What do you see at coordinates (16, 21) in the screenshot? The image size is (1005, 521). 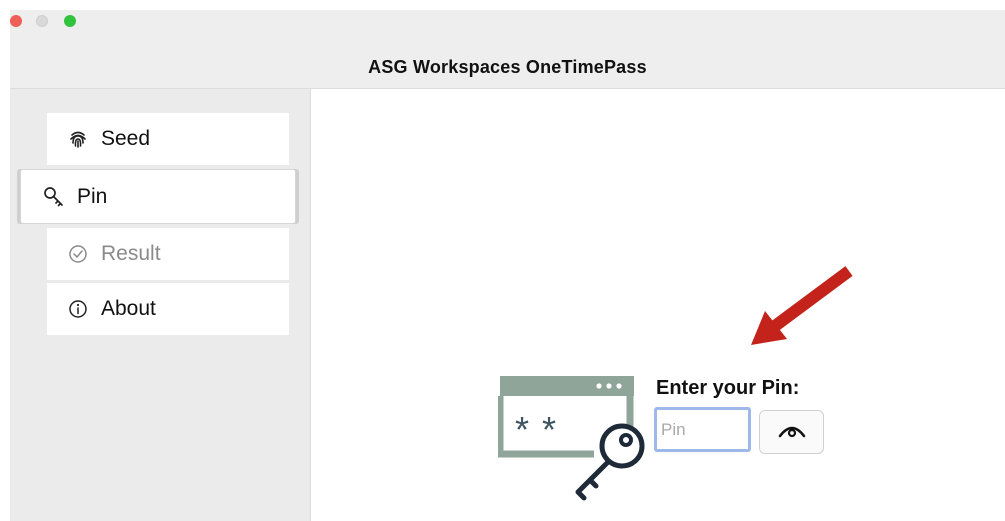 I see `close-window-button` at bounding box center [16, 21].